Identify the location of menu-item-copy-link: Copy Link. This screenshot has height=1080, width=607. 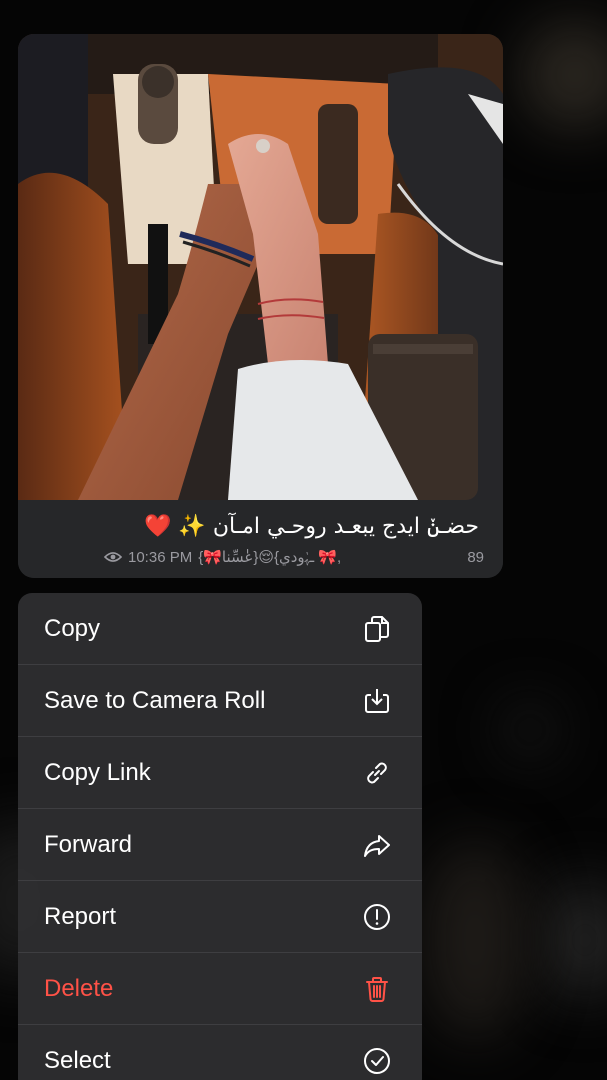
(220, 773).